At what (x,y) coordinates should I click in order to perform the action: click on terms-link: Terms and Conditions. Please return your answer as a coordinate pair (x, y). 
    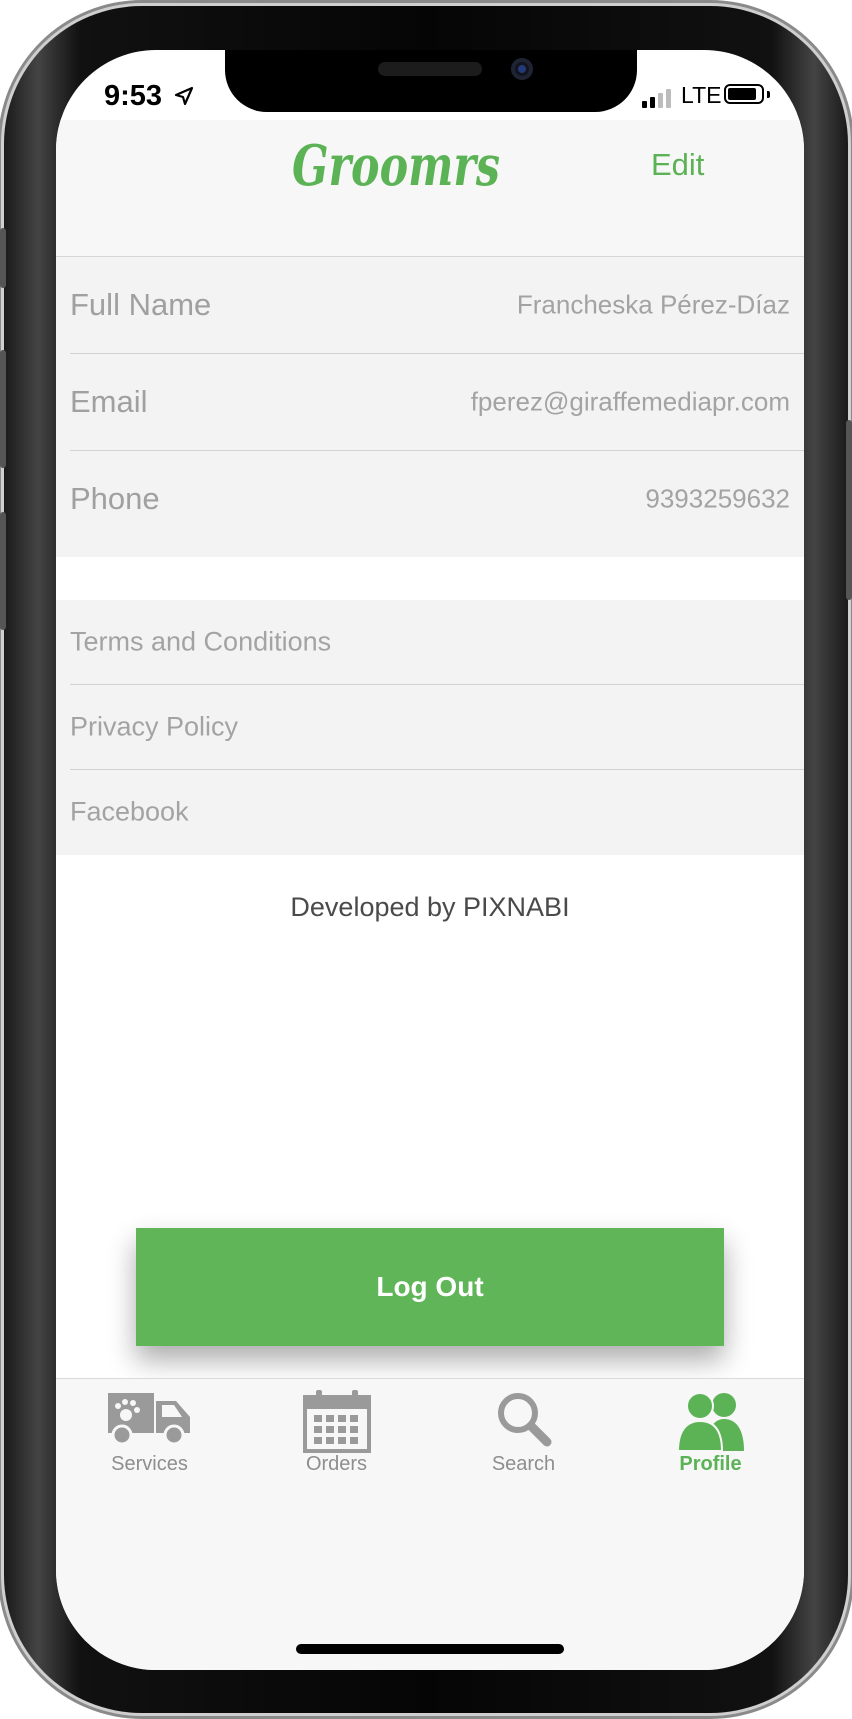
    Looking at the image, I should click on (437, 642).